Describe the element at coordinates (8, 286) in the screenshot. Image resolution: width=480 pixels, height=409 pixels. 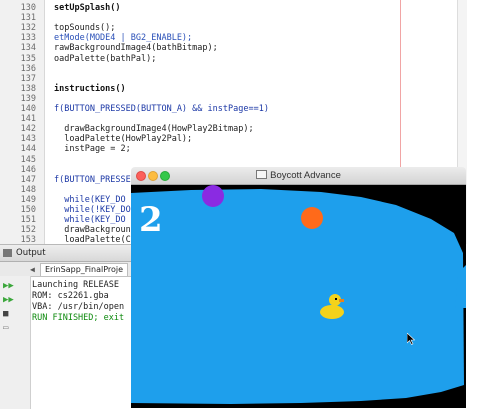
I see `rerun-icon: ▶▶` at that location.